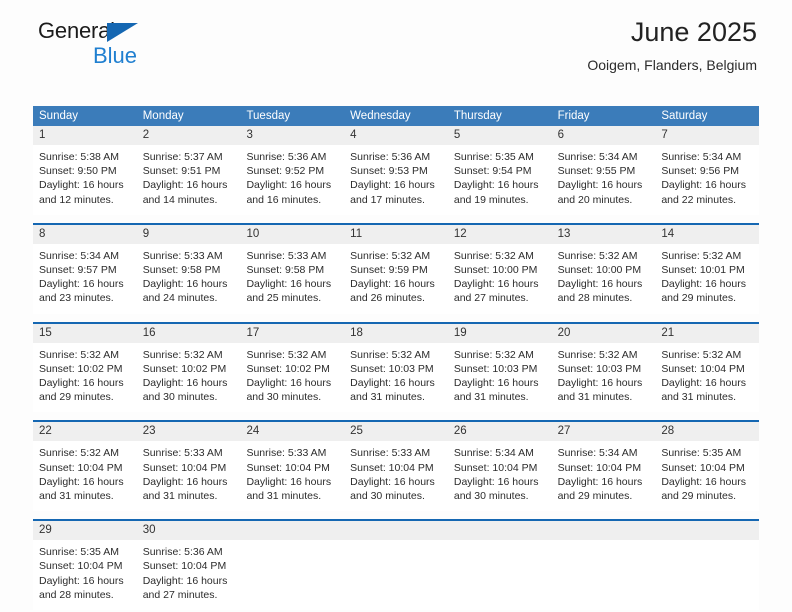 This screenshot has height=612, width=792. Describe the element at coordinates (146, 135) in the screenshot. I see `day-number: 2` at that location.